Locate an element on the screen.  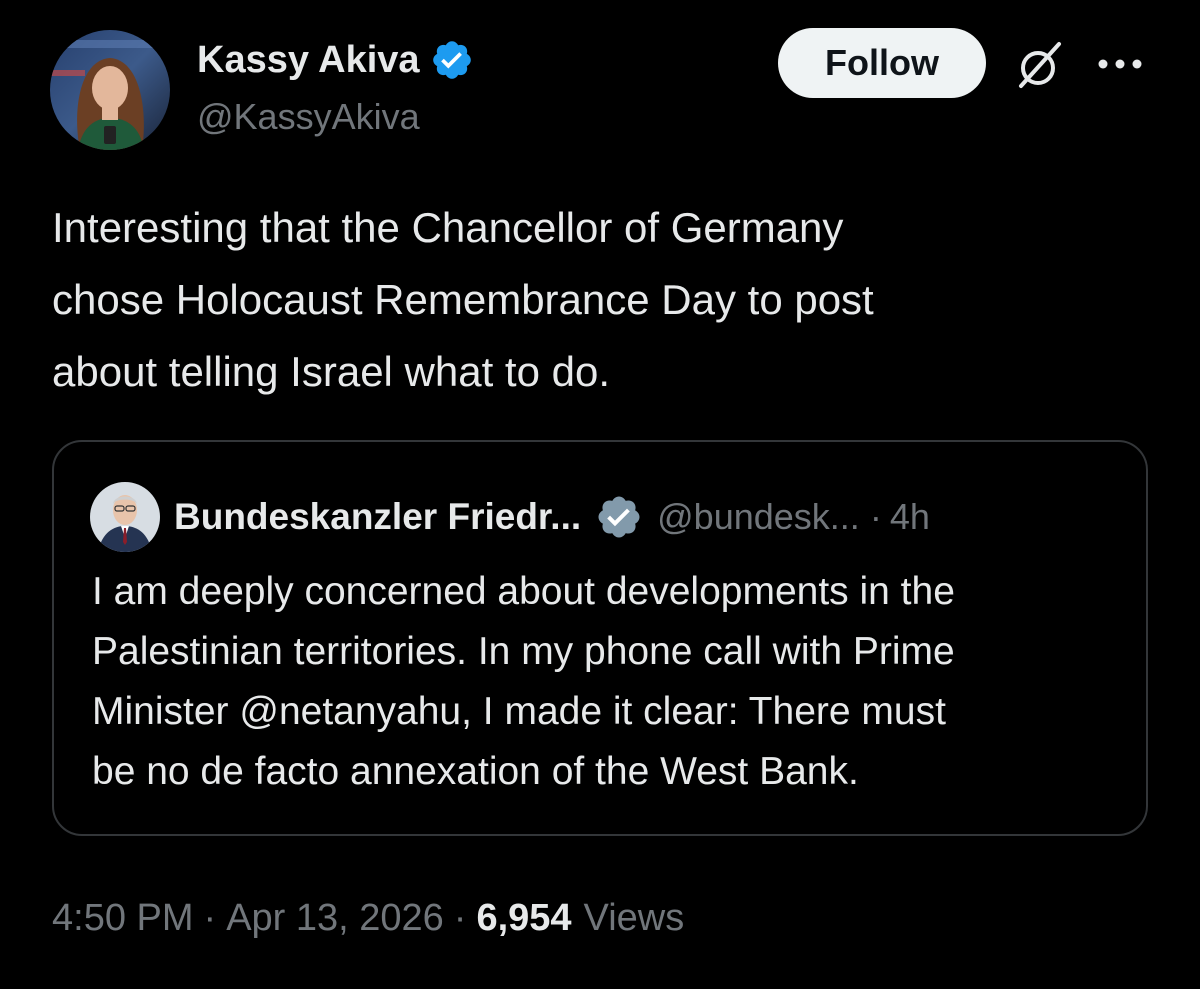
quoted-author-avatar is located at coordinates (125, 517).